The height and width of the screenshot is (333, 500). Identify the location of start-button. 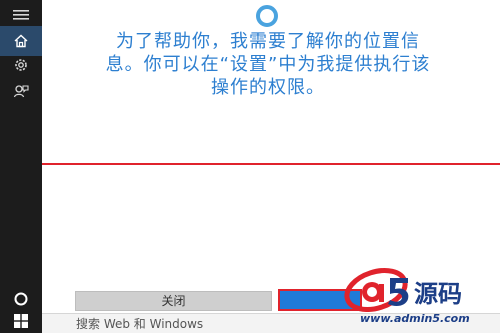
(21, 320).